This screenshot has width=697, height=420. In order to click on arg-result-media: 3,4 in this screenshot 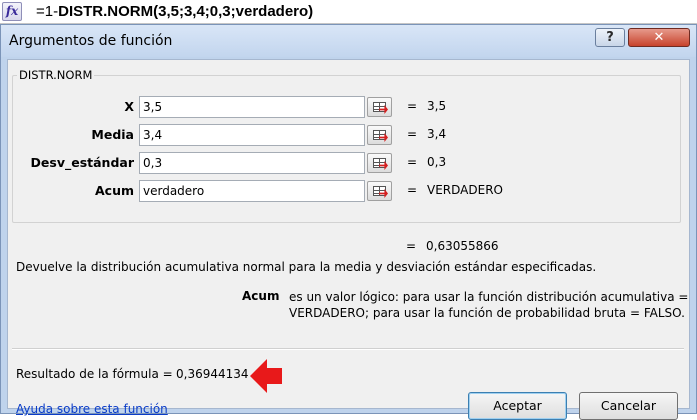, I will do `click(437, 134)`.